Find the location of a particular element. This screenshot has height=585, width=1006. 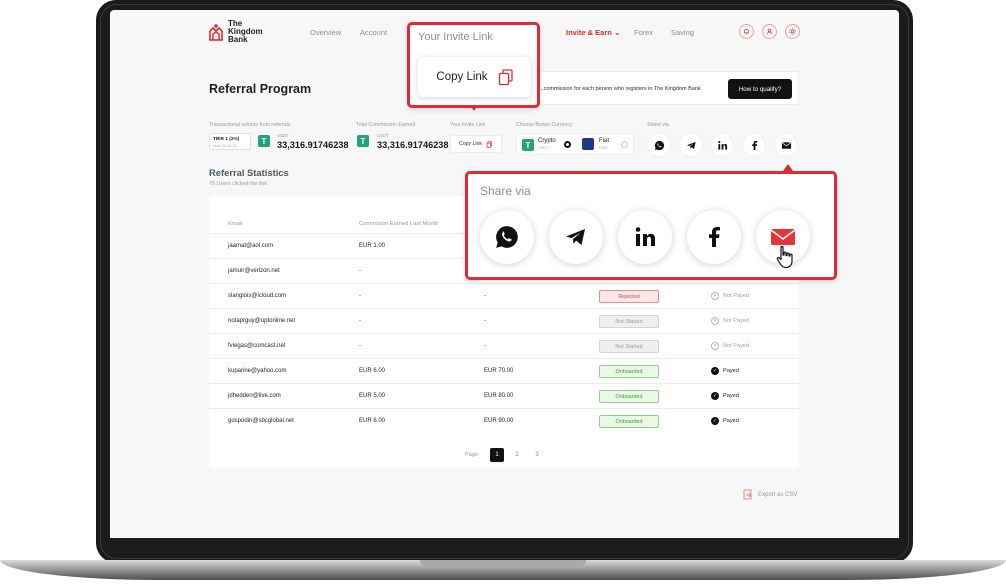

commission-amount: 33,316.91746238 is located at coordinates (413, 145).